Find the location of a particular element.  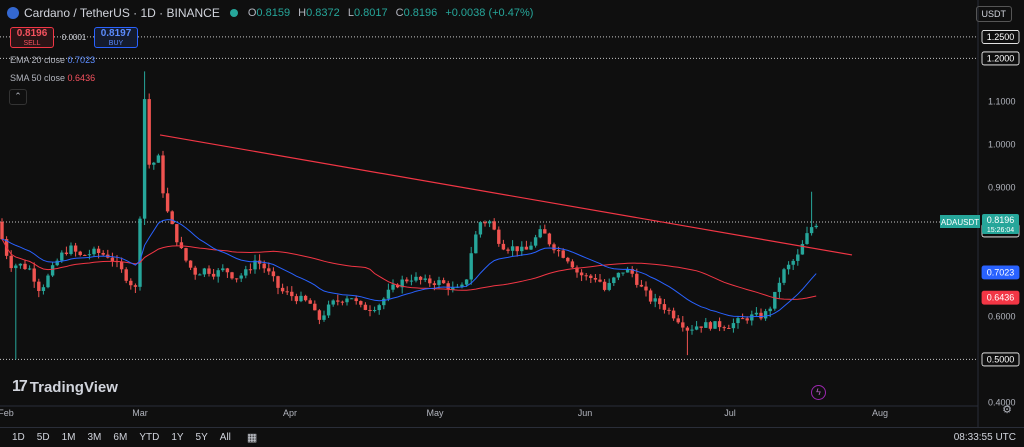

settings-icon: ⚙ is located at coordinates (1007, 409).